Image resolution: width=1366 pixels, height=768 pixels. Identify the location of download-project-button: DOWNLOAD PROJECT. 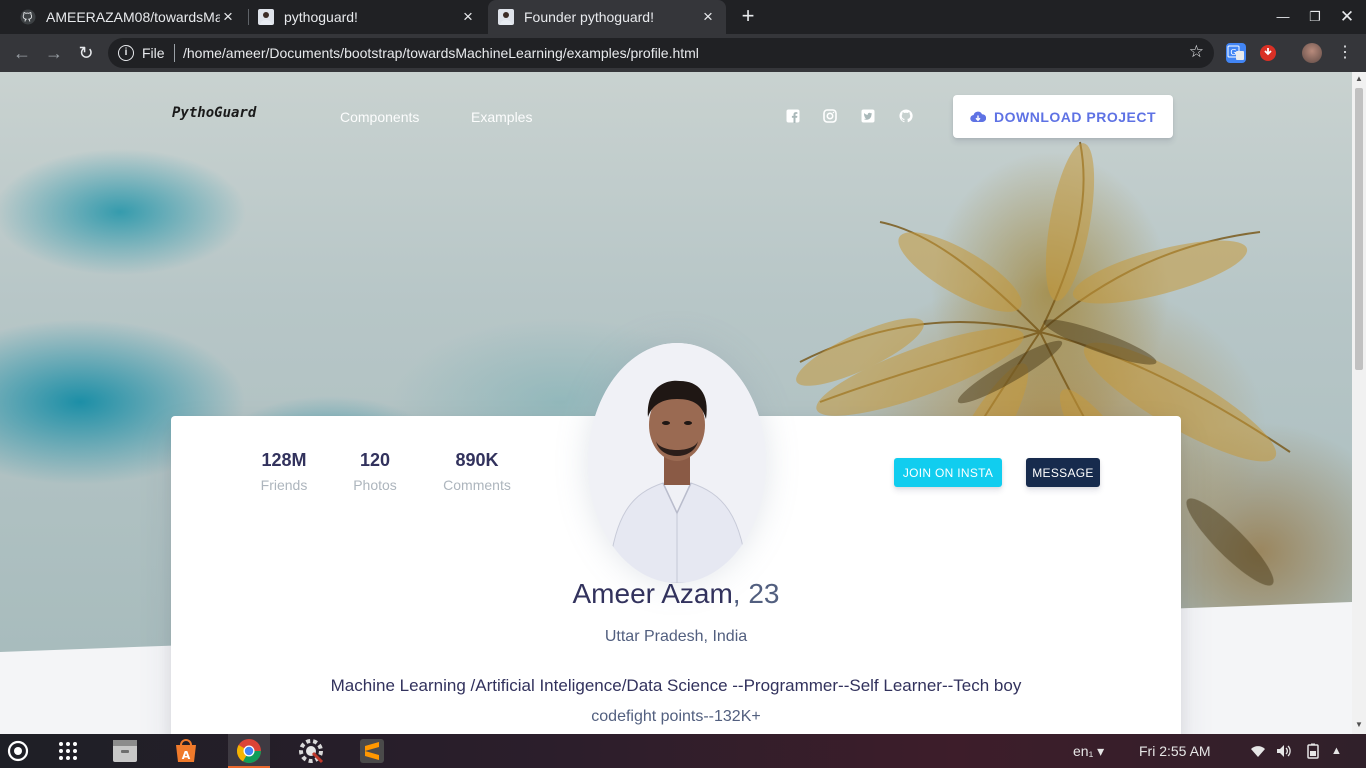
(1063, 116).